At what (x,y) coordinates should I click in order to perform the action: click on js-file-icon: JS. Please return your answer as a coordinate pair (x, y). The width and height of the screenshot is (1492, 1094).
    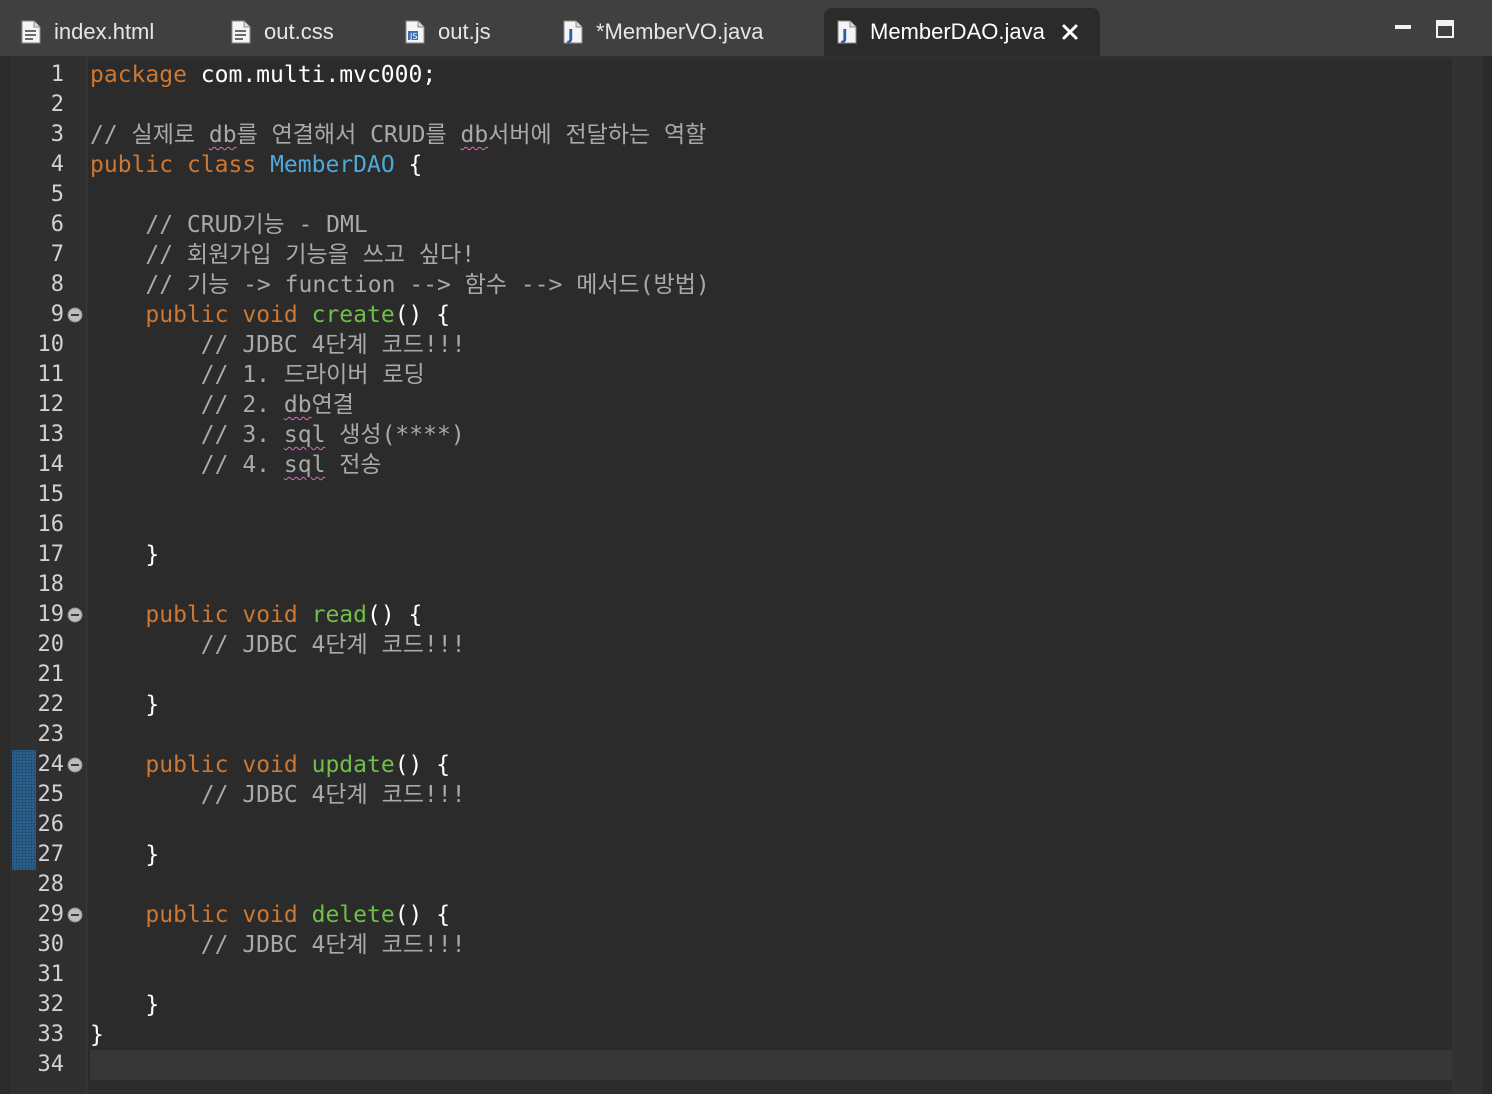
    Looking at the image, I should click on (415, 32).